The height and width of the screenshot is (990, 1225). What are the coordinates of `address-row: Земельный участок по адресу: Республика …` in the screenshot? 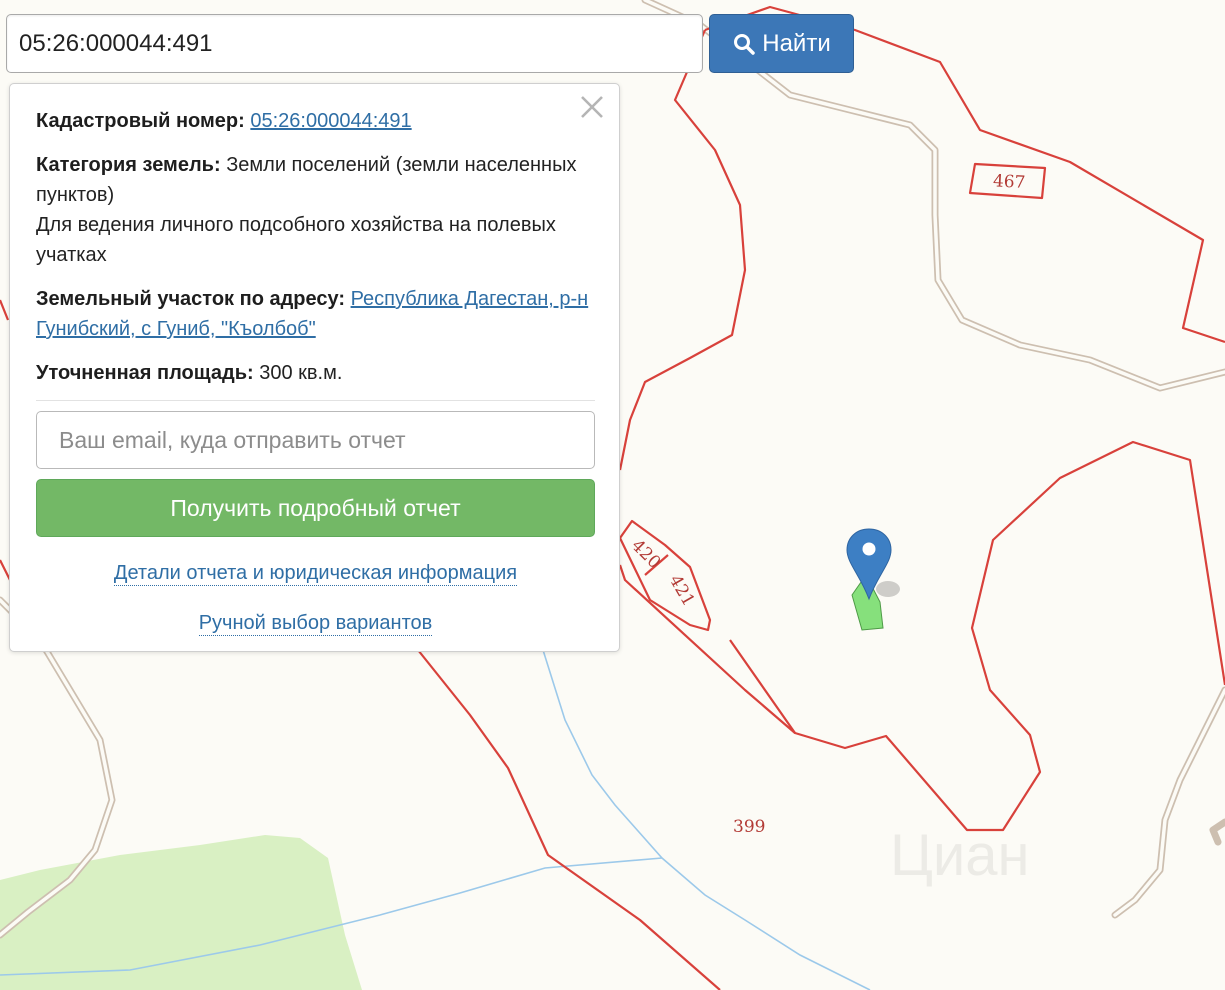 It's located at (318, 314).